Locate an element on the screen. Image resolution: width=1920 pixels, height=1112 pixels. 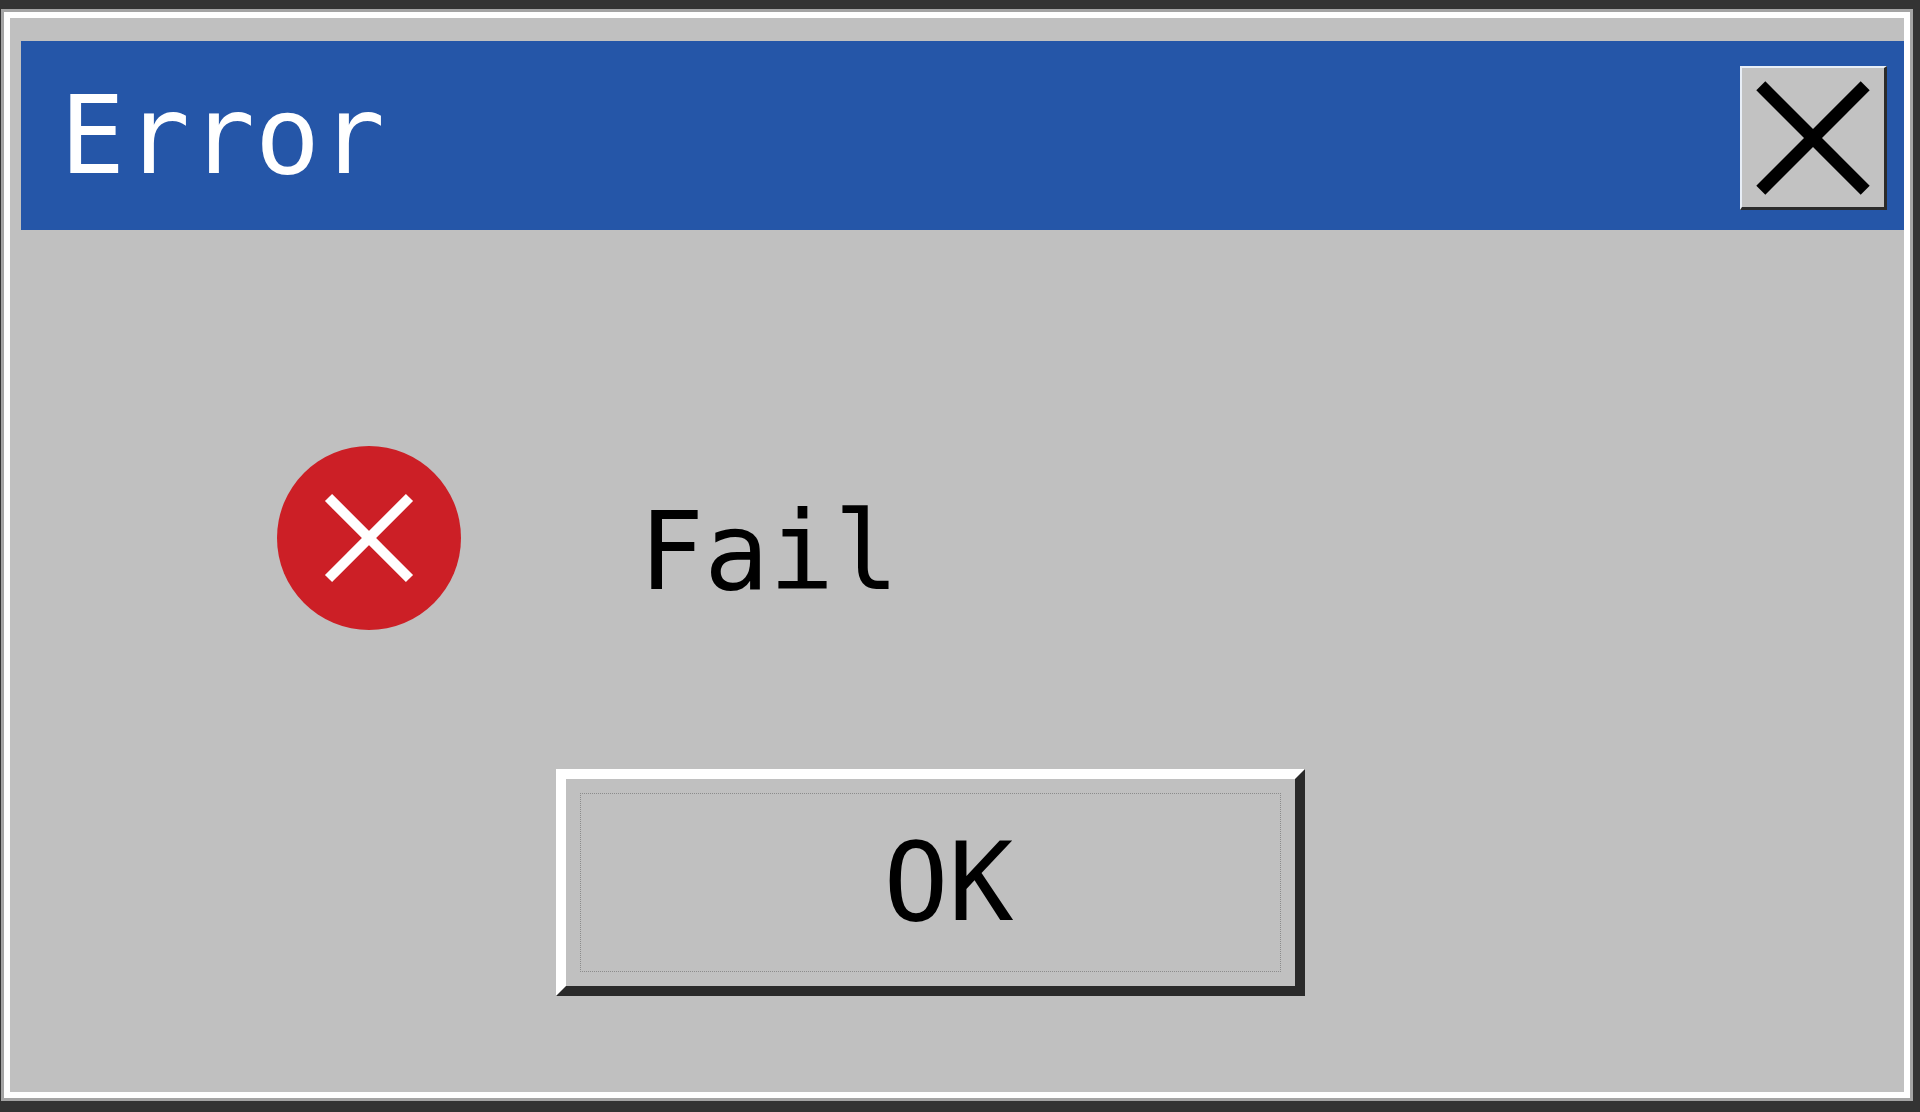
message-text: Fail is located at coordinates (769, 552).